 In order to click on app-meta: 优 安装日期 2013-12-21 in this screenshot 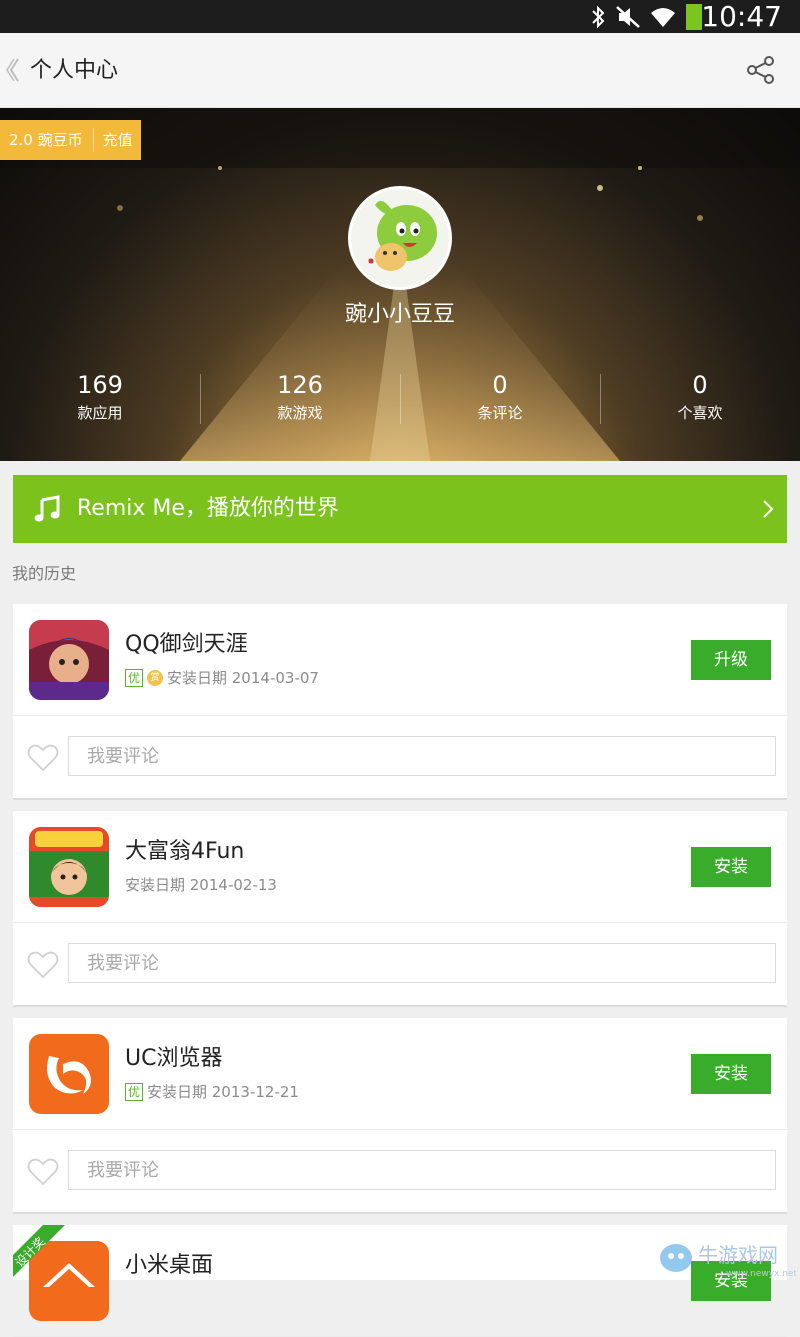, I will do `click(212, 1092)`.